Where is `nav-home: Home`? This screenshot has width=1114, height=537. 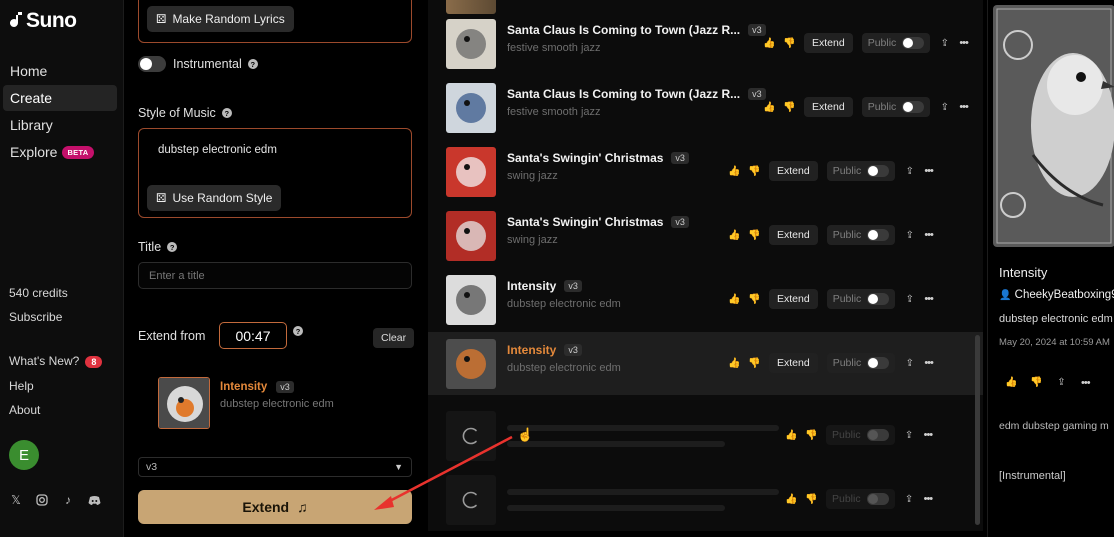 nav-home: Home is located at coordinates (60, 71).